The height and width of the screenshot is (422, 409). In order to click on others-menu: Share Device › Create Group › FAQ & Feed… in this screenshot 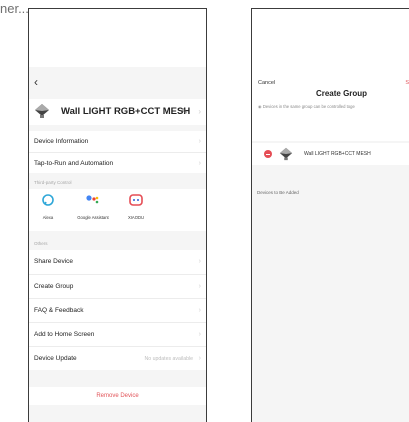, I will do `click(117, 310)`.